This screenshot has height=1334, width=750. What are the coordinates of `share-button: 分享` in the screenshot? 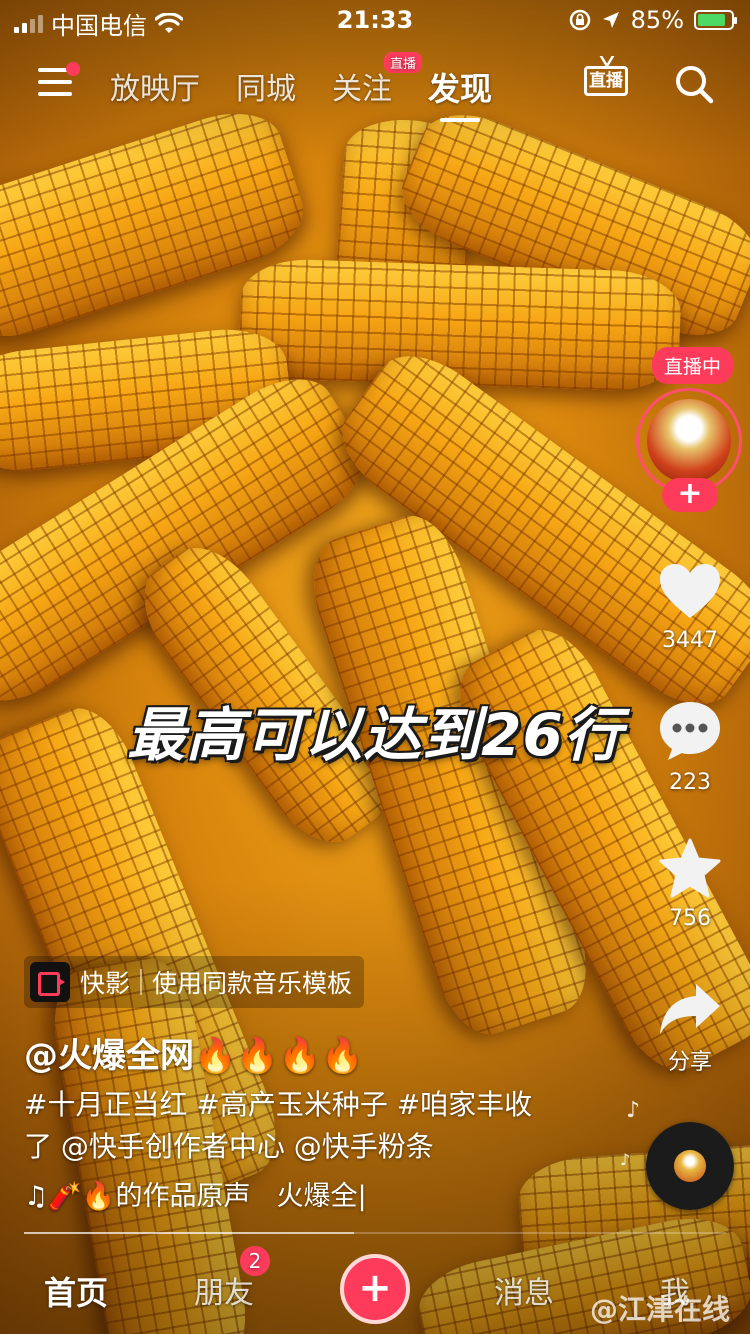 It's located at (690, 1029).